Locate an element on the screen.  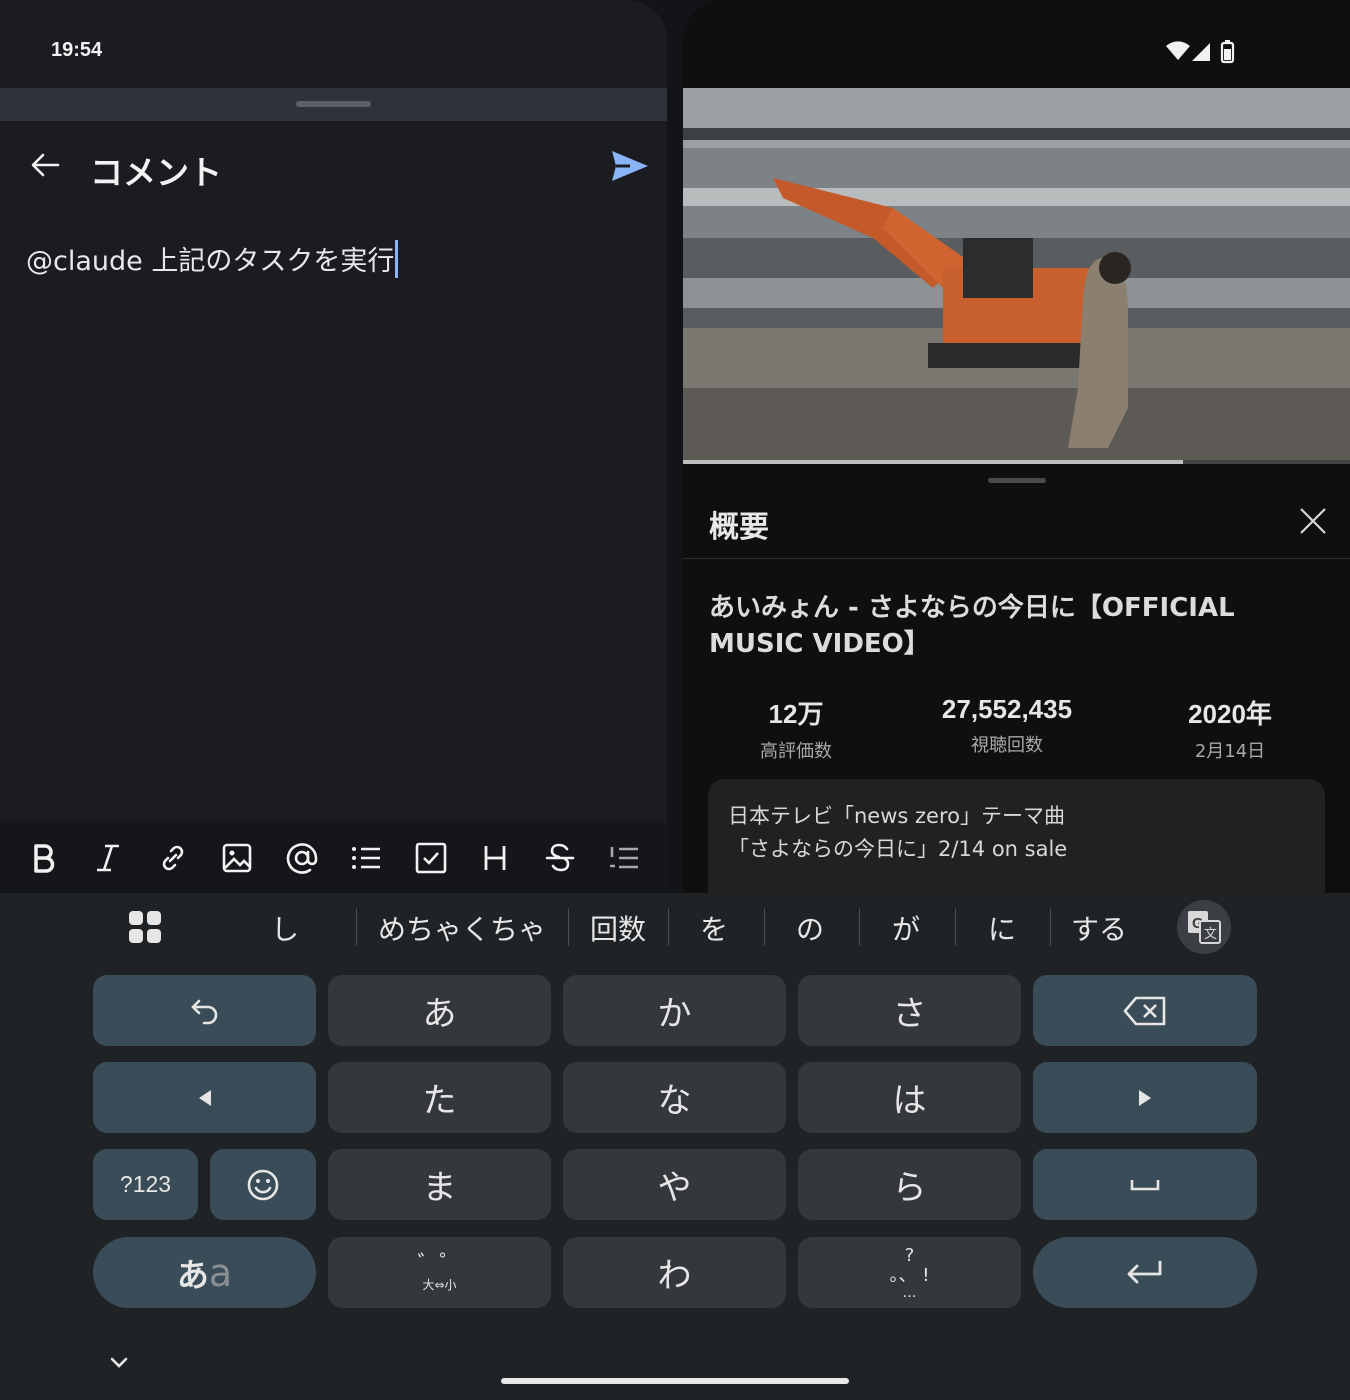
stat-date: 2020年 2月14日 is located at coordinates (1230, 728).